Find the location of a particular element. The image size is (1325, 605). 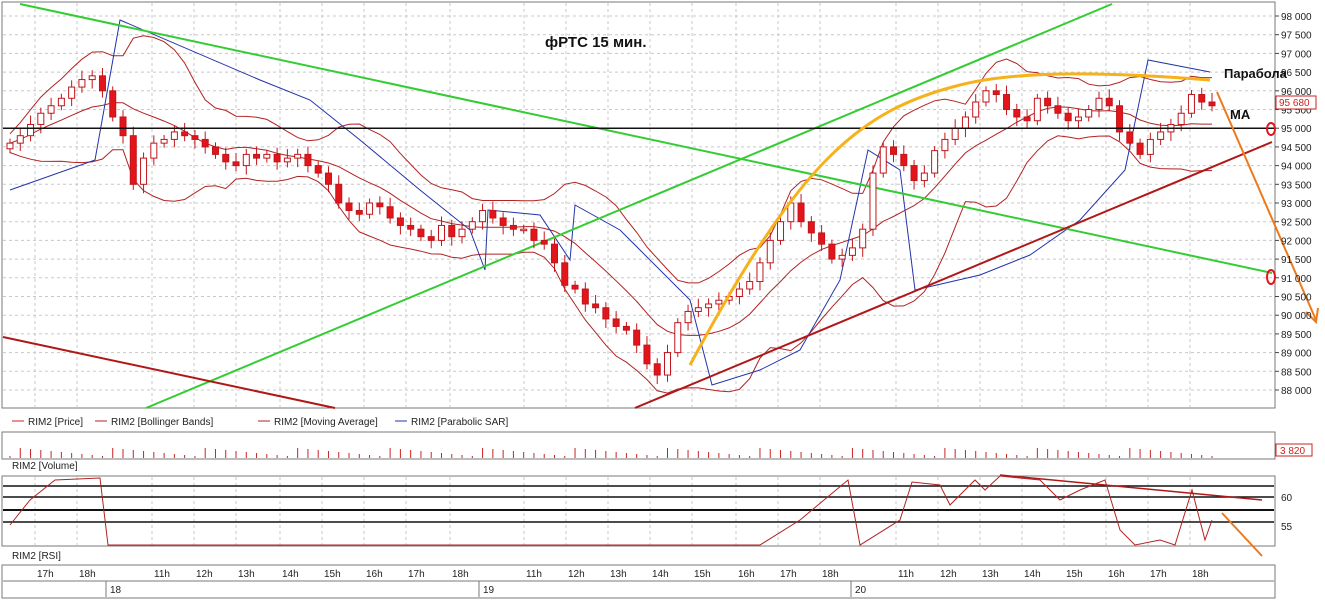

price-tick-label: 93 000 is located at coordinates (1296, 204).